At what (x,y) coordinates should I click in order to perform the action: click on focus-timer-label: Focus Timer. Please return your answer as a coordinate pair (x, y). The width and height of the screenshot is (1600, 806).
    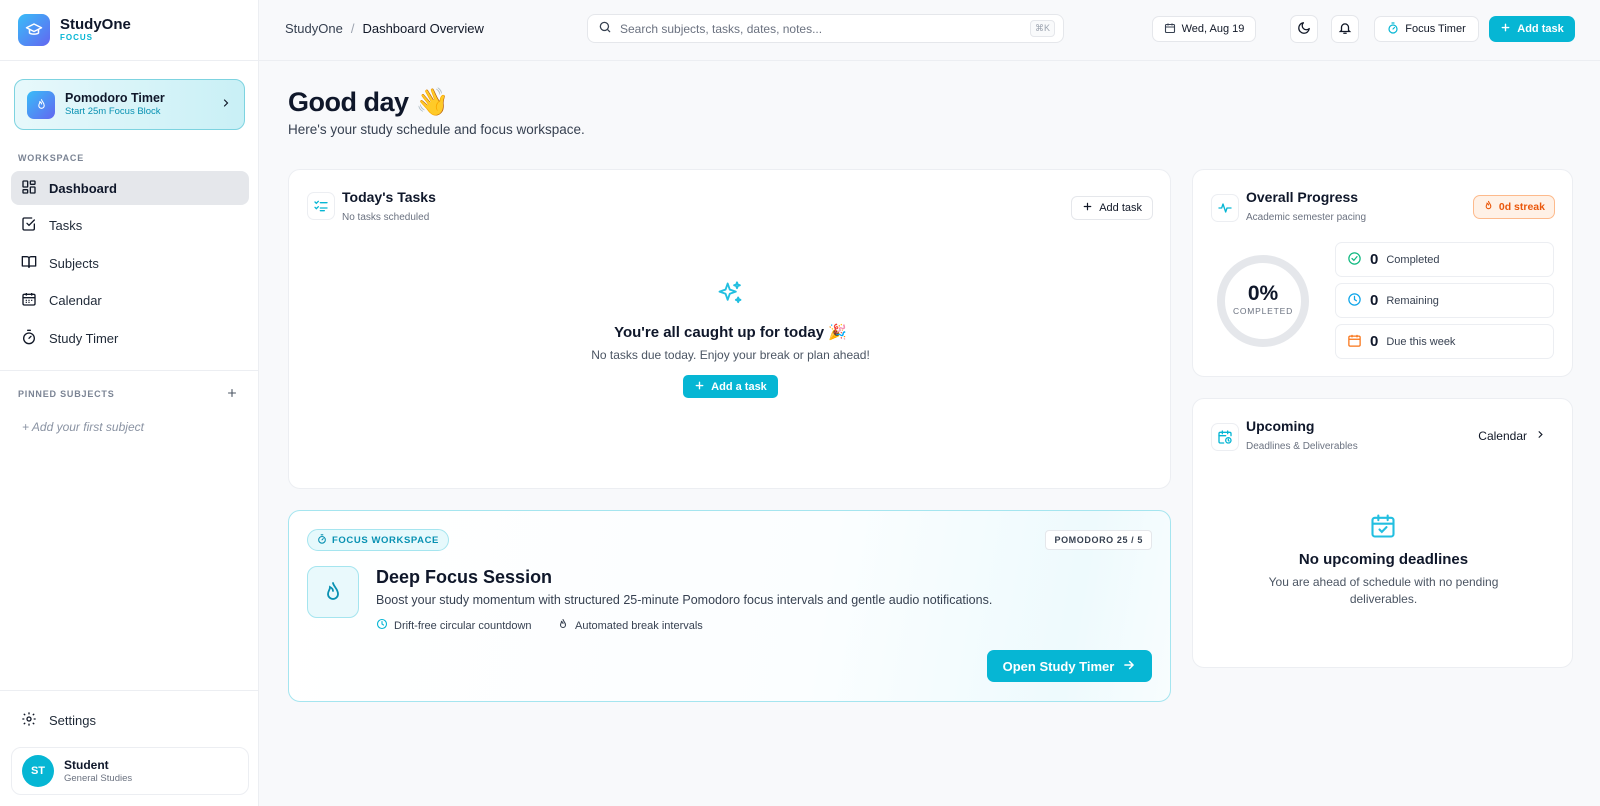
    Looking at the image, I should click on (1435, 29).